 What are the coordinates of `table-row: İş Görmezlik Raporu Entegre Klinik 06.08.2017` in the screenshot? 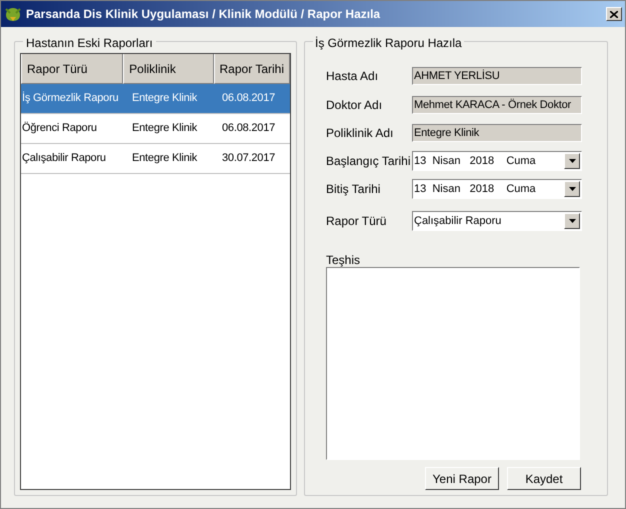 It's located at (155, 99).